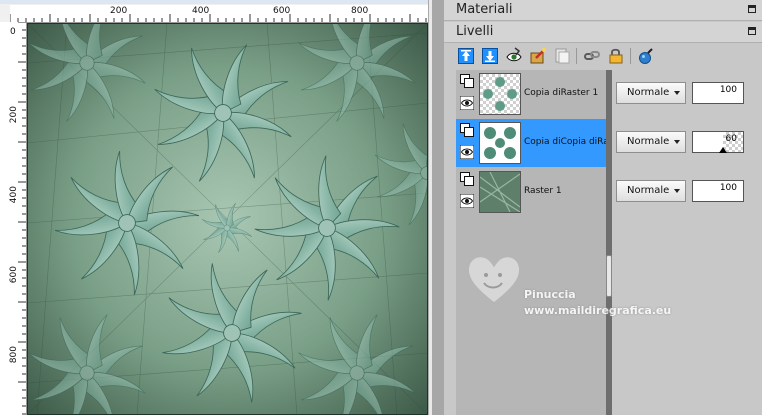 This screenshot has width=762, height=415. Describe the element at coordinates (538, 56) in the screenshot. I see `edit-selection-icon` at that location.